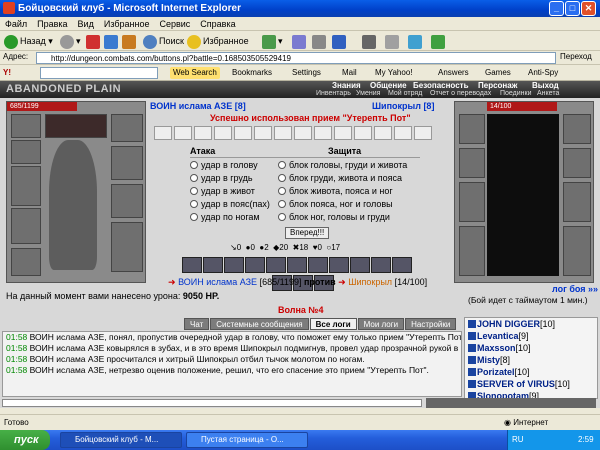  I want to click on list-item: JOHN DIGGER[10], so click(531, 324).